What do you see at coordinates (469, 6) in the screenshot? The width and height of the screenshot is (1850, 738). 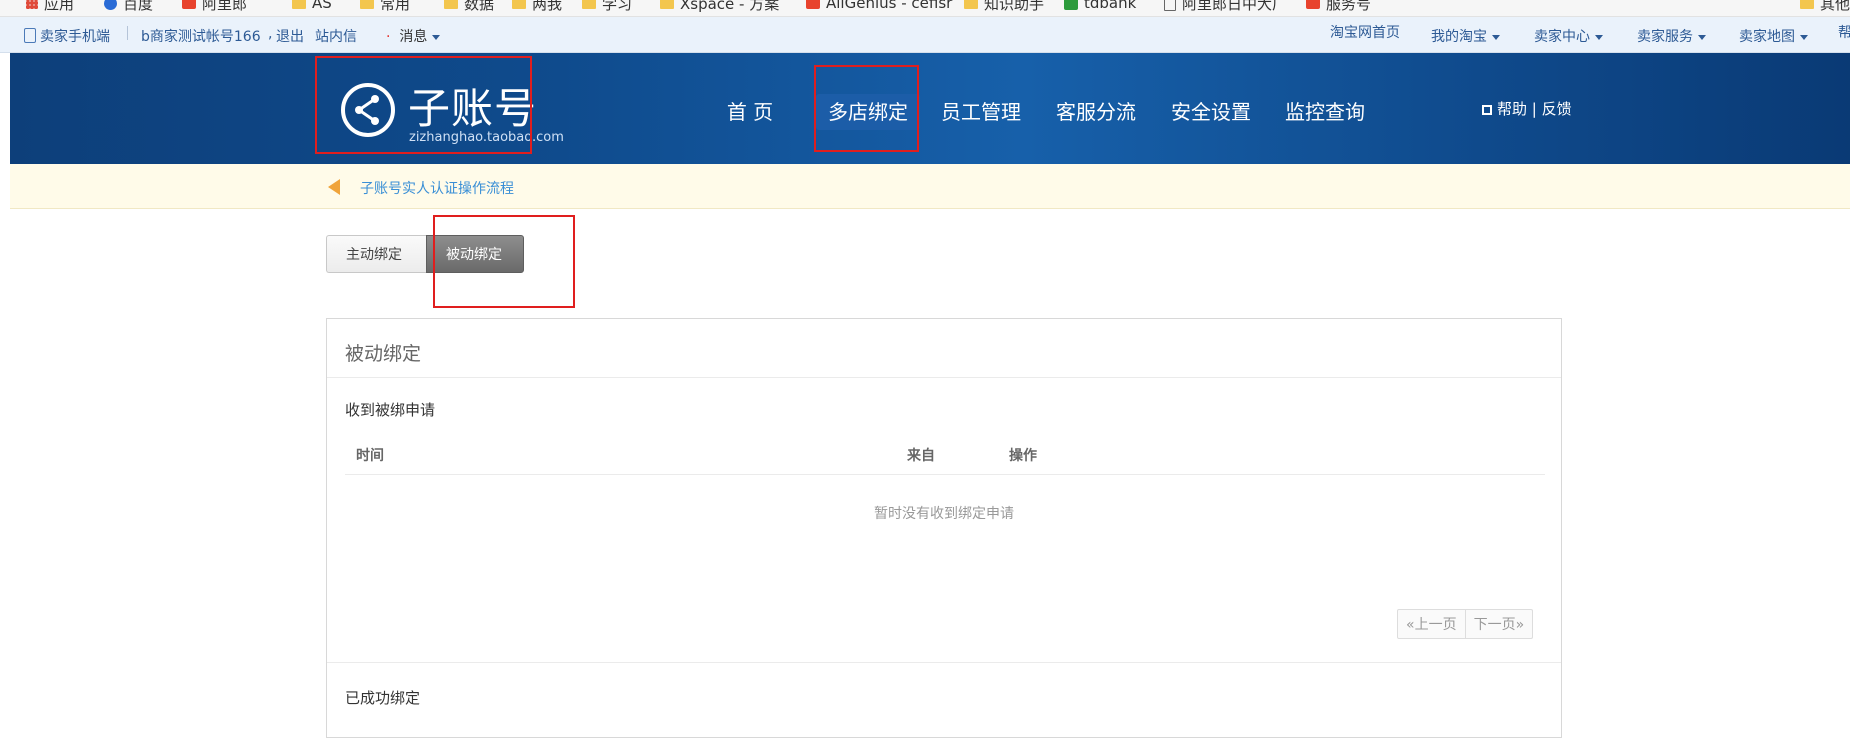 I see `bookmark-data: 数据` at bounding box center [469, 6].